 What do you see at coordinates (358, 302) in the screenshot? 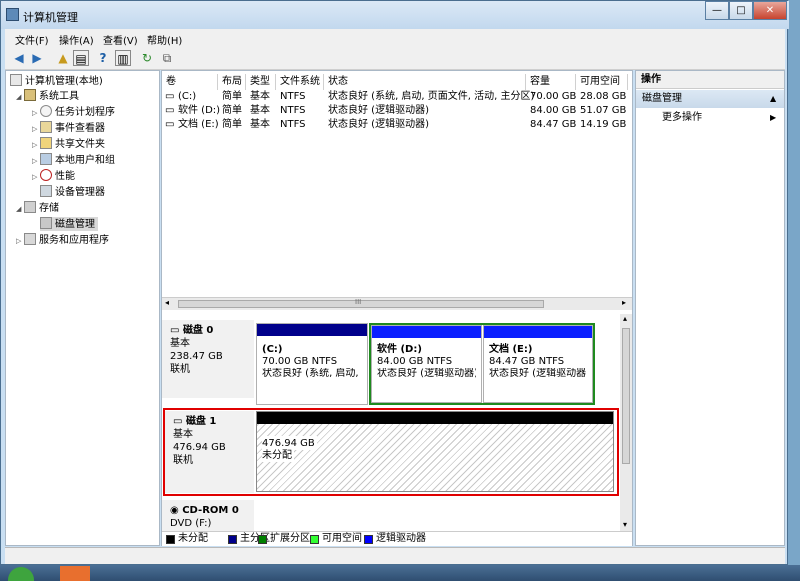
I see `scroll-grip: III` at bounding box center [358, 302].